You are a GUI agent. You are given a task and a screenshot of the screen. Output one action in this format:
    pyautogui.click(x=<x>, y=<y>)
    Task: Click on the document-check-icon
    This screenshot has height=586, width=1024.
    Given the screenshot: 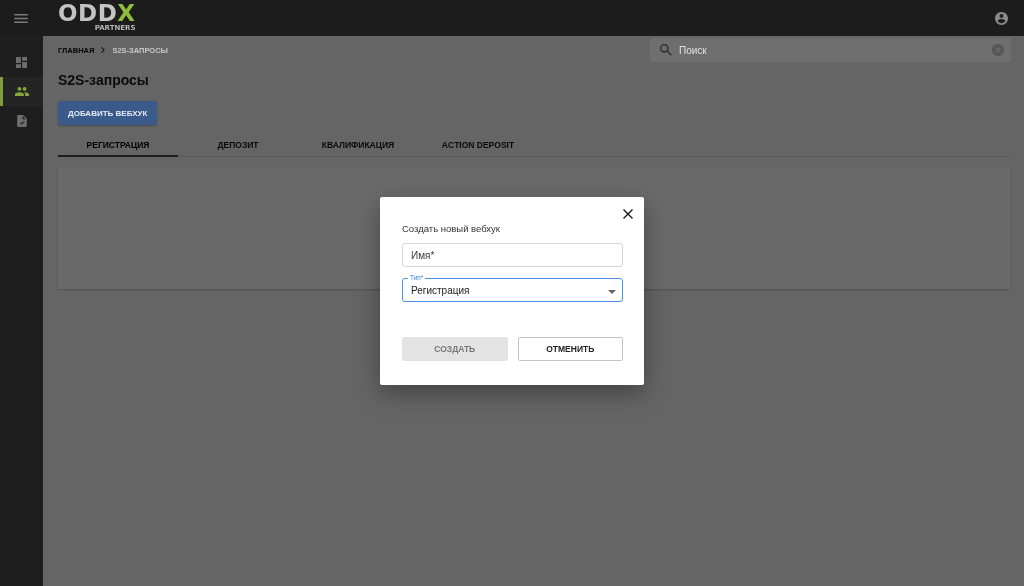 What is the action you would take?
    pyautogui.click(x=21, y=120)
    